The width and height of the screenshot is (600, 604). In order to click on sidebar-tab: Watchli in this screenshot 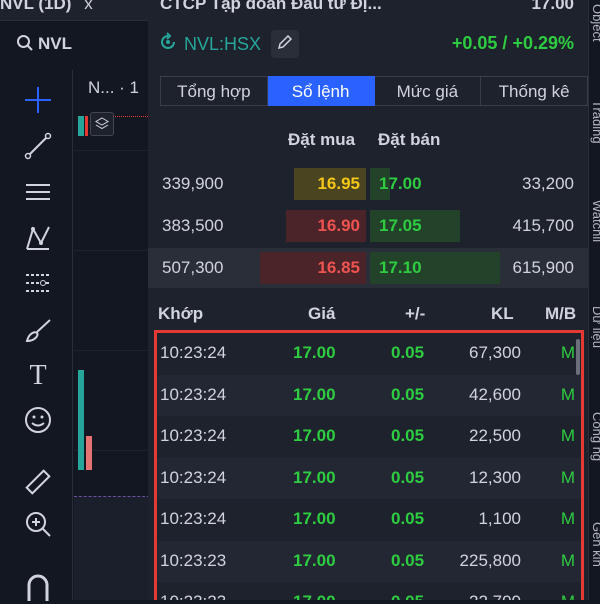, I will do `click(595, 221)`.